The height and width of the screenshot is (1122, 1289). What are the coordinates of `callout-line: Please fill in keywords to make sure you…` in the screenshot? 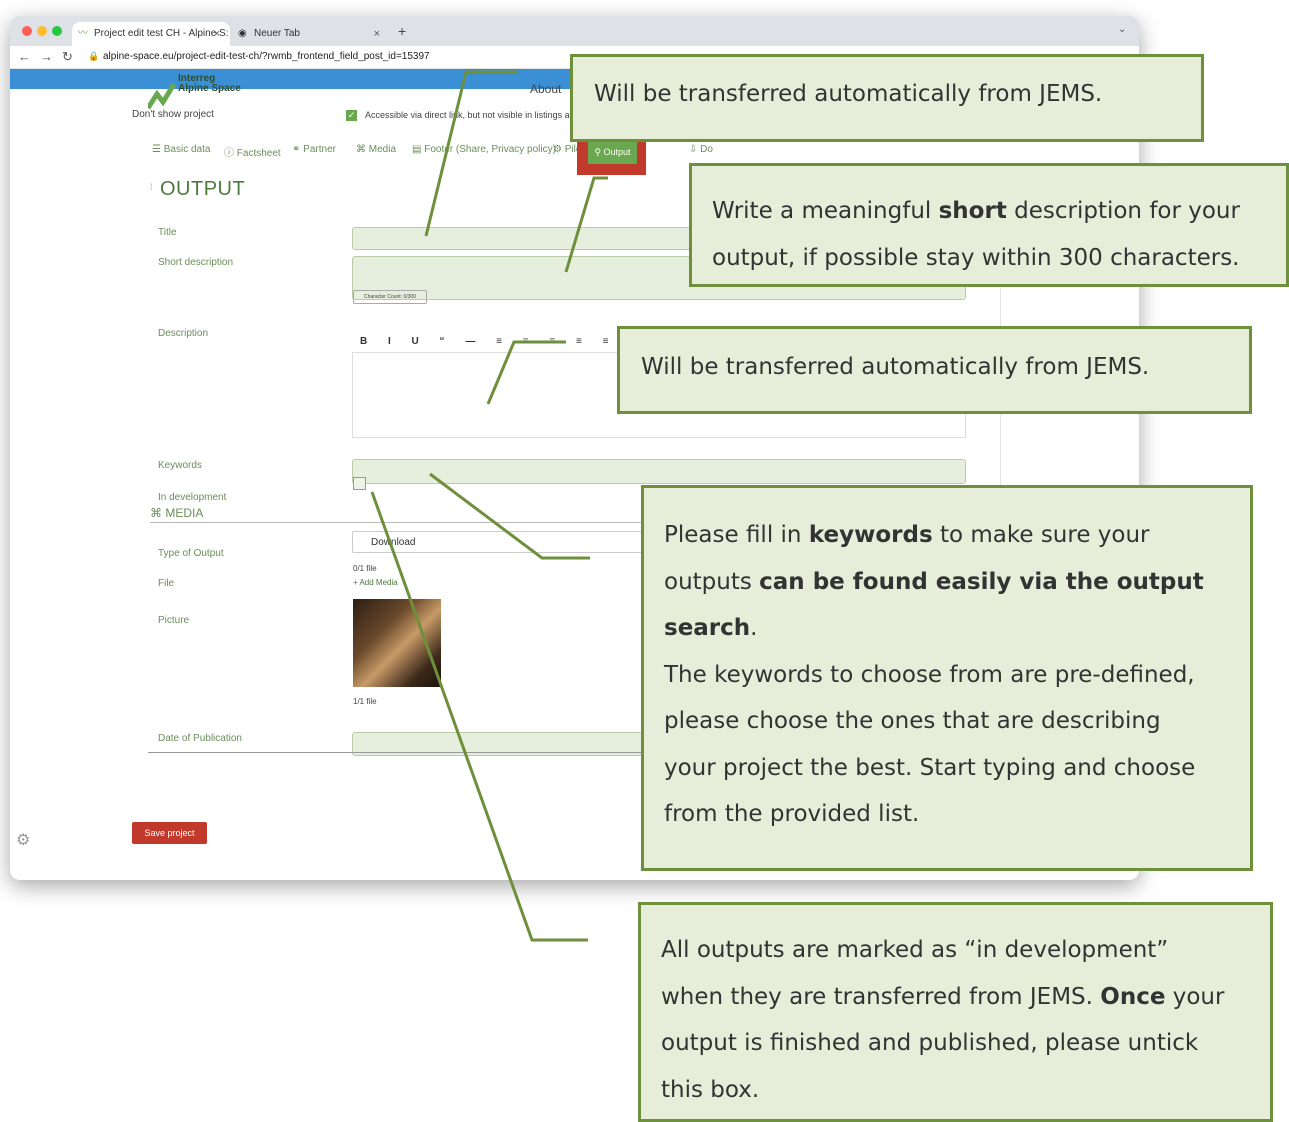 It's located at (907, 535).